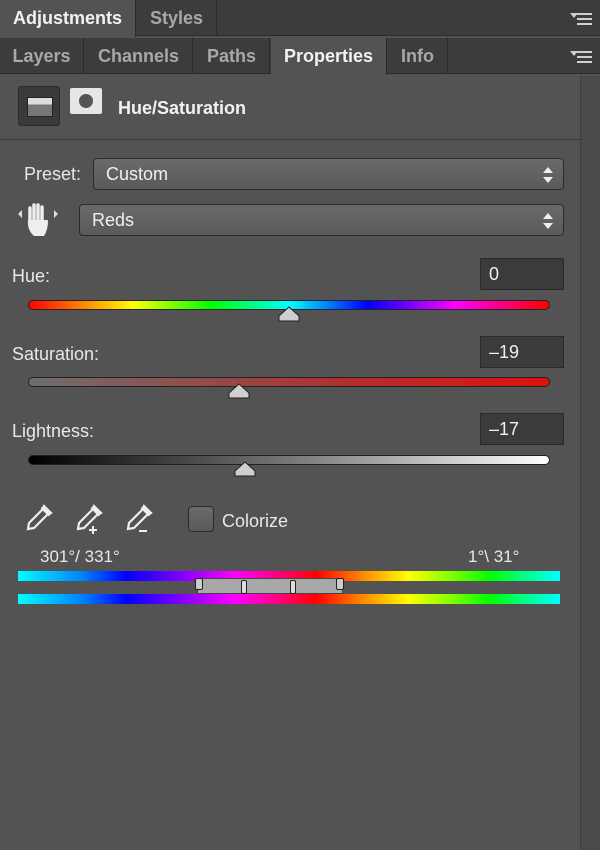  I want to click on tab-channels: Channels, so click(139, 56).